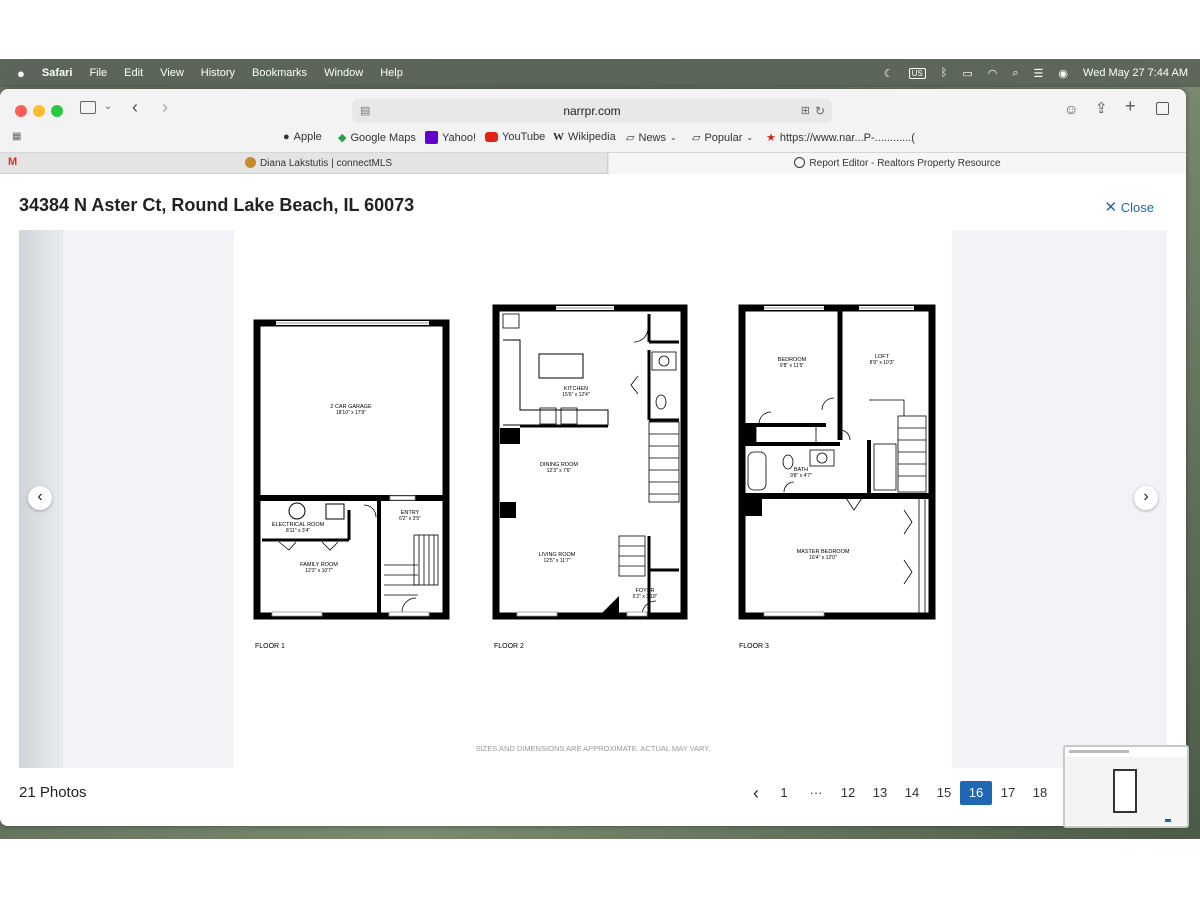  I want to click on url-text: narrpr.com, so click(592, 111).